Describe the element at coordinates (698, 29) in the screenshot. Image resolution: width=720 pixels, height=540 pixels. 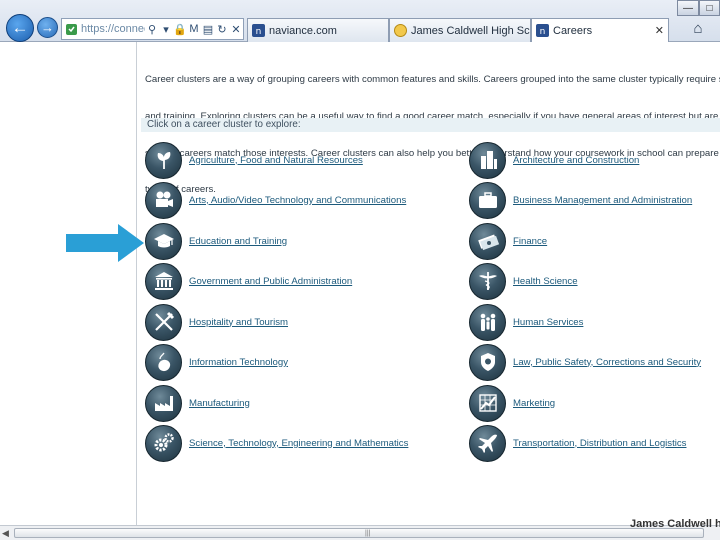
I see `home-icon: ⌂` at that location.